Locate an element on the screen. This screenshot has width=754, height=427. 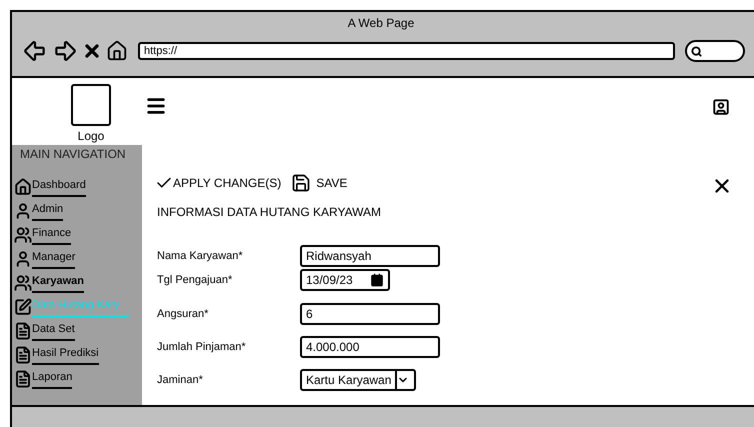
back-icon is located at coordinates (35, 51).